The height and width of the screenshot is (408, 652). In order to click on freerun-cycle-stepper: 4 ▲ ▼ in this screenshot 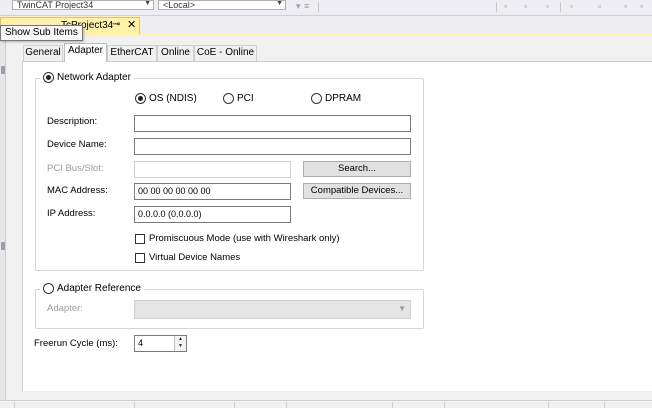, I will do `click(160, 343)`.